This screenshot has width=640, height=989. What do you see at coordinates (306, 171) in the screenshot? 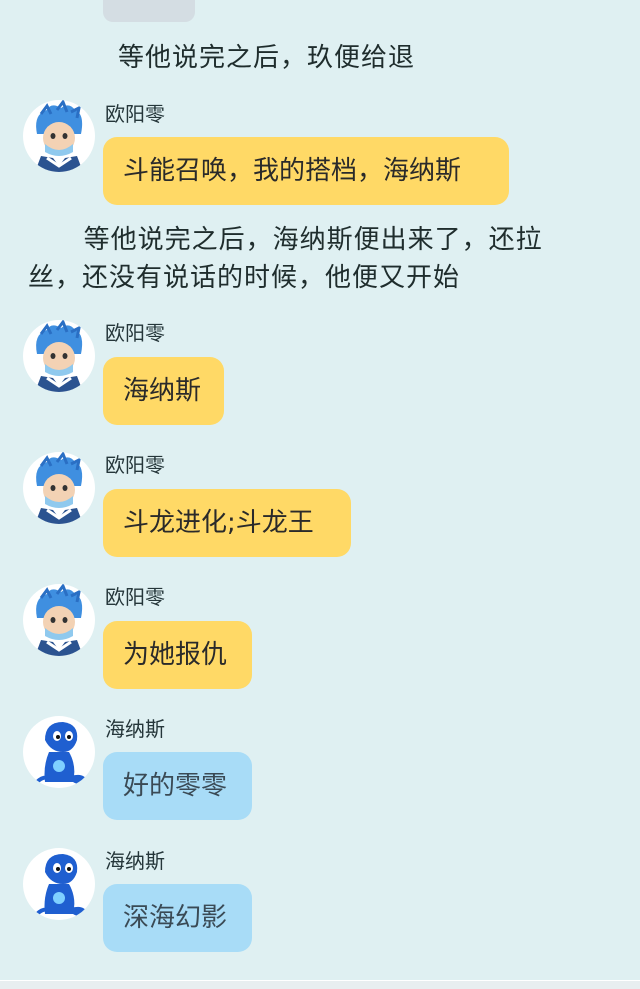
I see `message-bubble: 斗能召唤，我的搭档，海纳斯` at bounding box center [306, 171].